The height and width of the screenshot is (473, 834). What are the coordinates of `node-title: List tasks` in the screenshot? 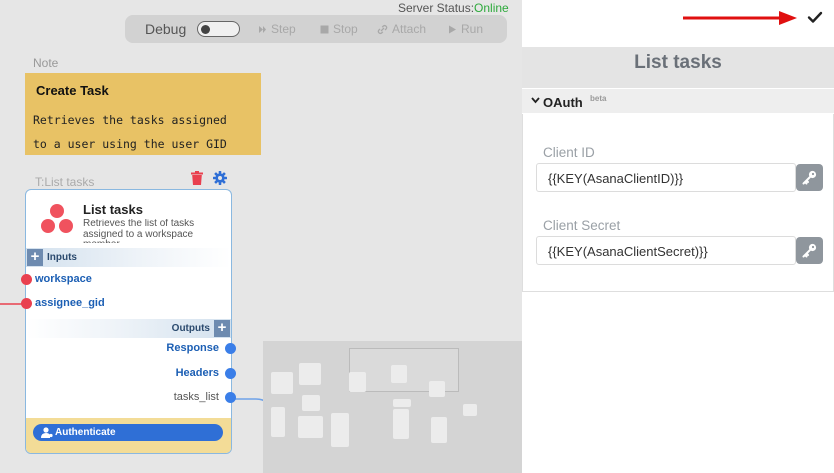 It's located at (113, 209).